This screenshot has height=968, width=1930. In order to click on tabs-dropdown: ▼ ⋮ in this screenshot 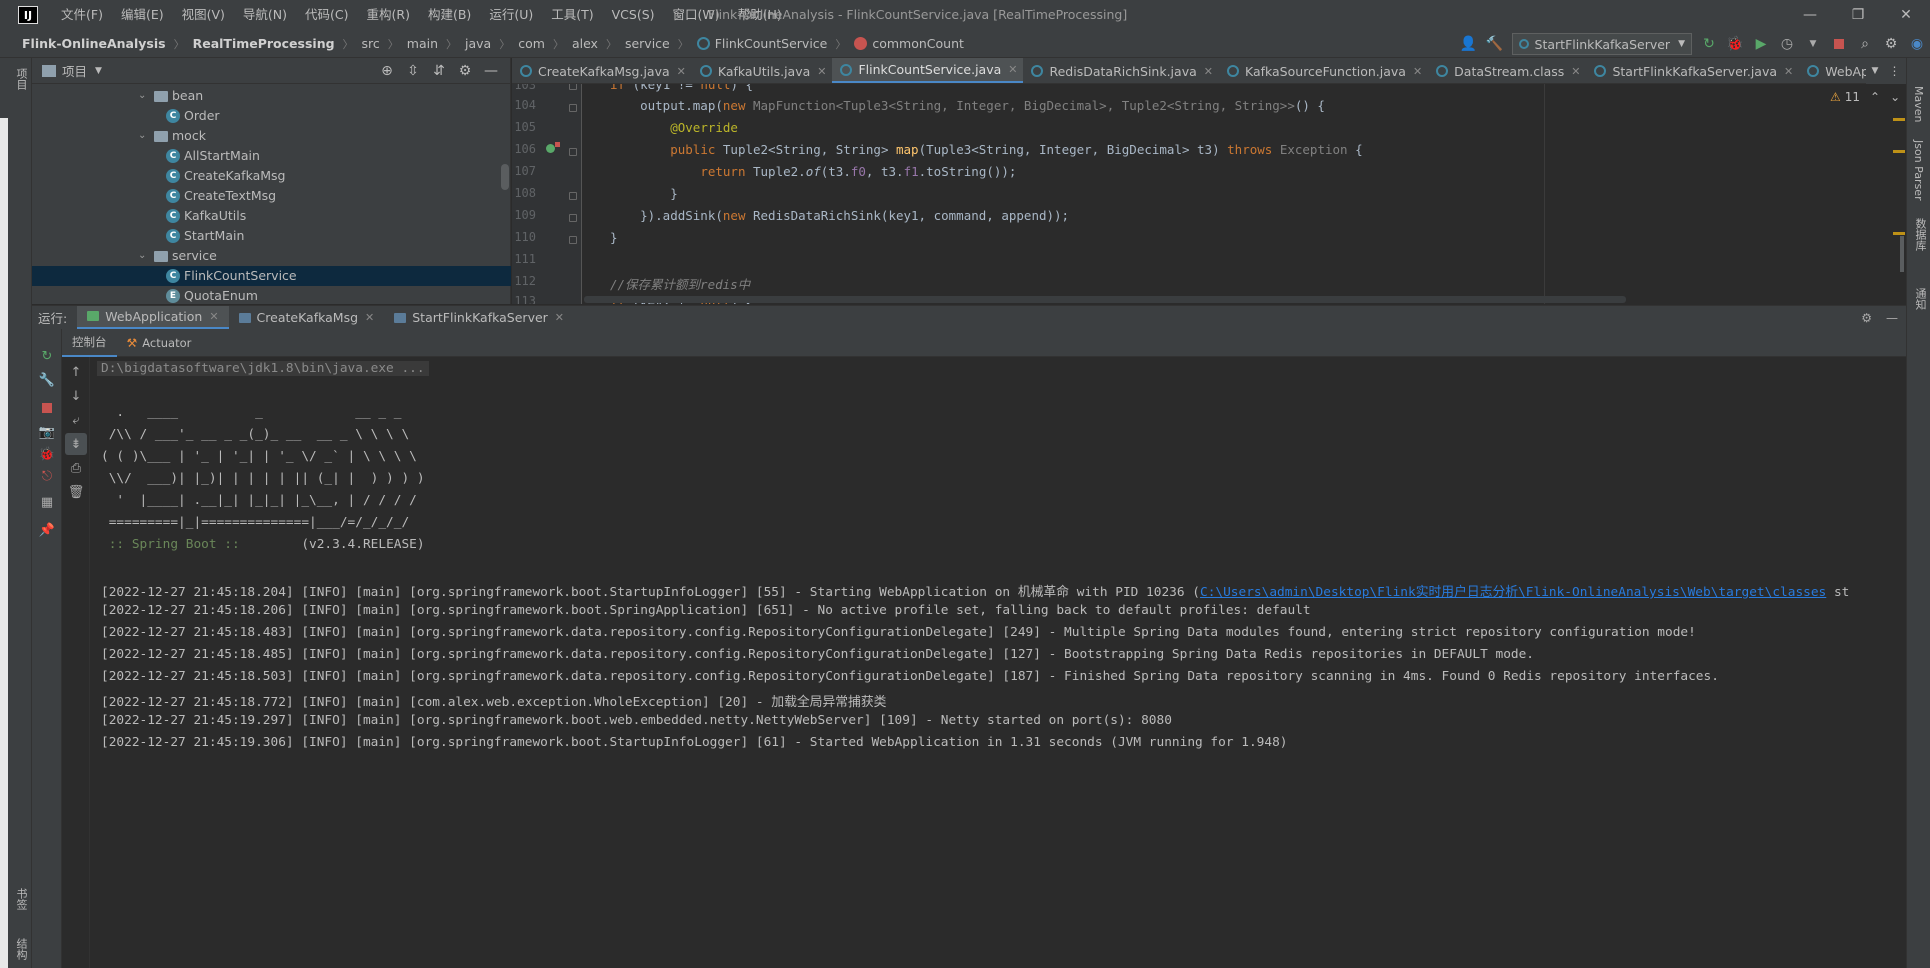, I will do `click(1886, 71)`.